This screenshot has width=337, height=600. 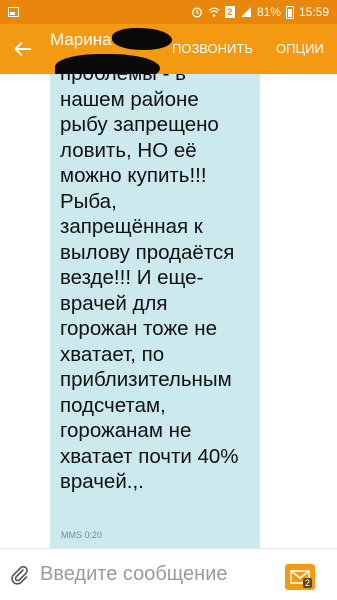 I want to click on back-button, so click(x=23, y=49).